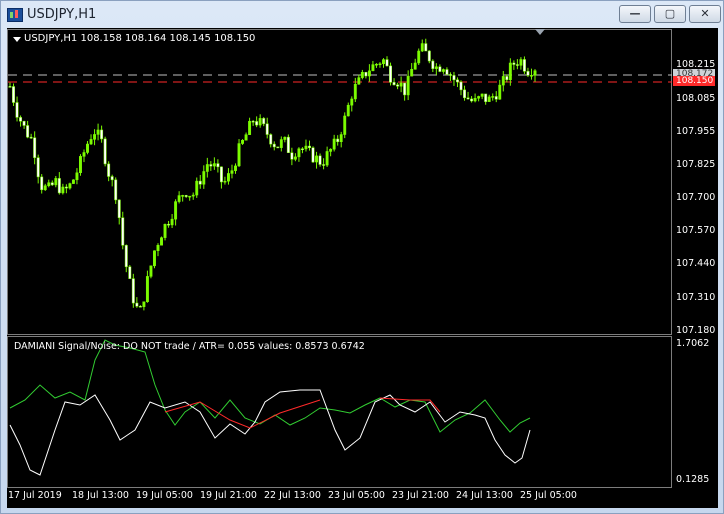 The image size is (724, 514). I want to click on price-axis-label: 107.180, so click(696, 330).